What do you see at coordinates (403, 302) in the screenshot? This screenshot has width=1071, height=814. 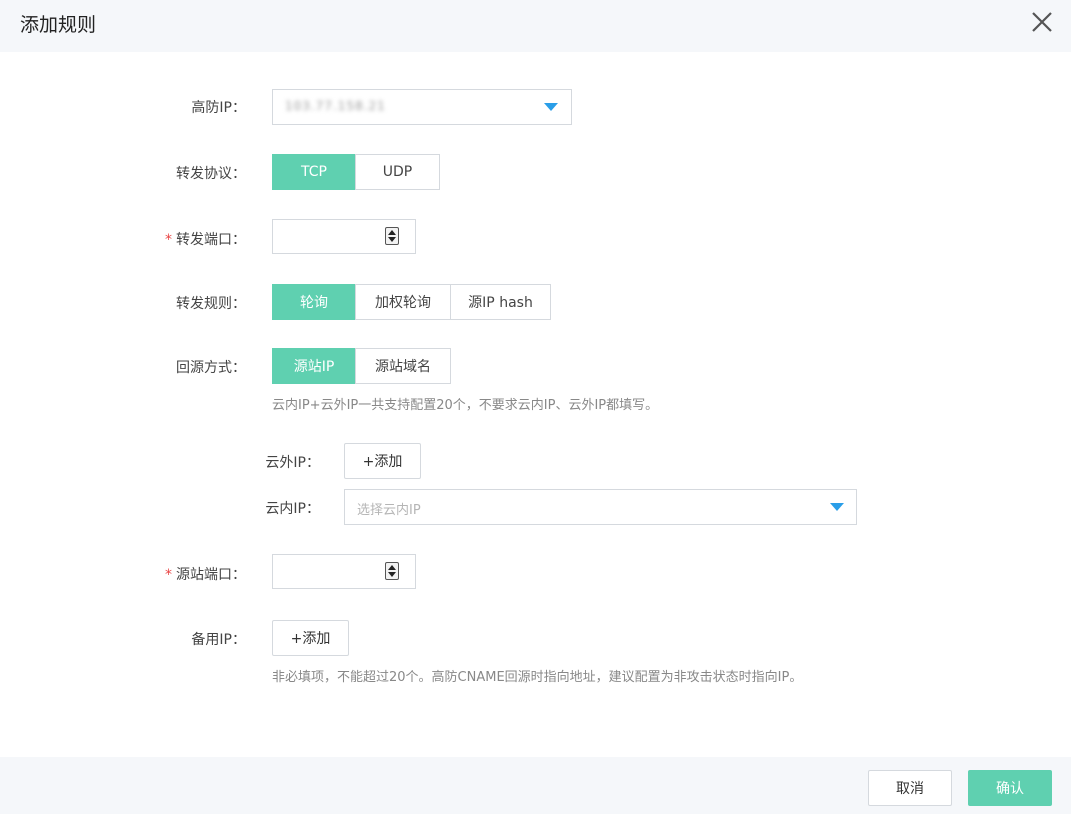 I see `rule-weighted-button: 加权轮询` at bounding box center [403, 302].